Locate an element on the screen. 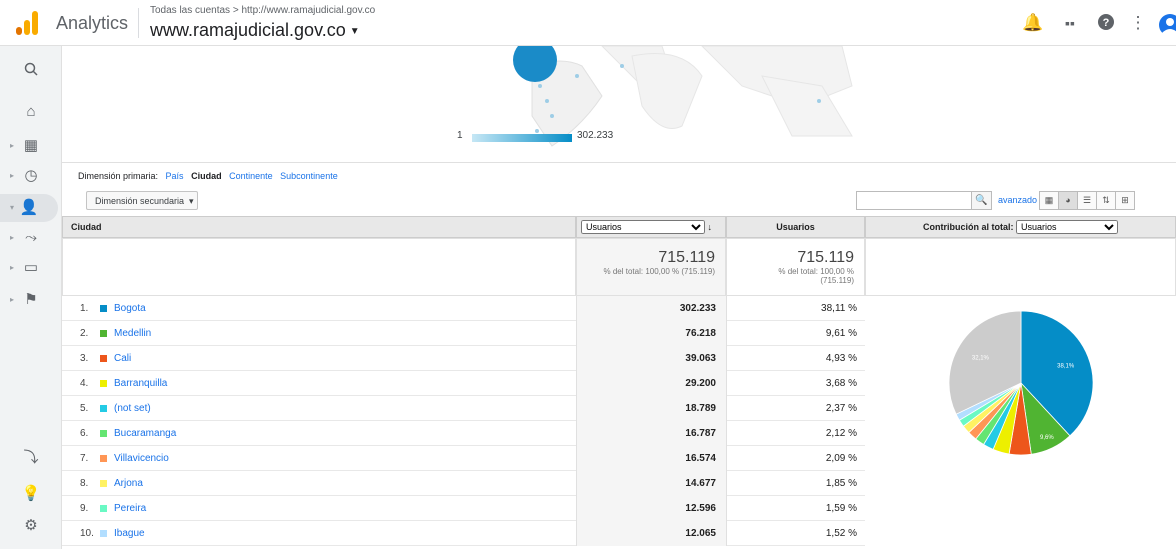 The image size is (1176, 549). table-row: 2. Medellin 76.218 9,61 % is located at coordinates (463, 333).